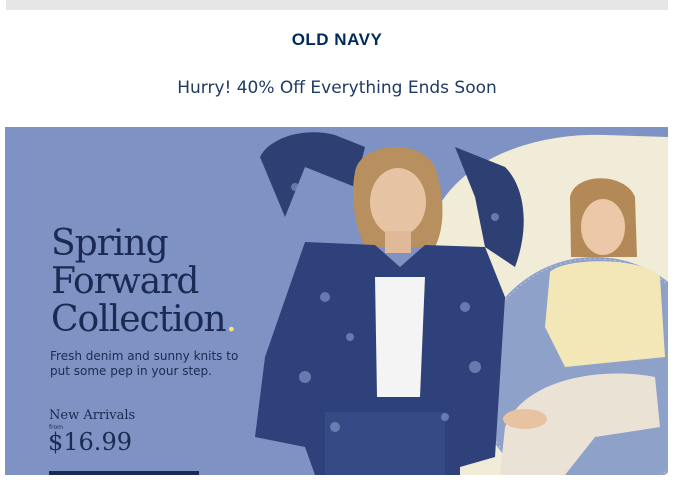  Describe the element at coordinates (337, 40) in the screenshot. I see `old-navy-logo: OLD NAVY` at that location.